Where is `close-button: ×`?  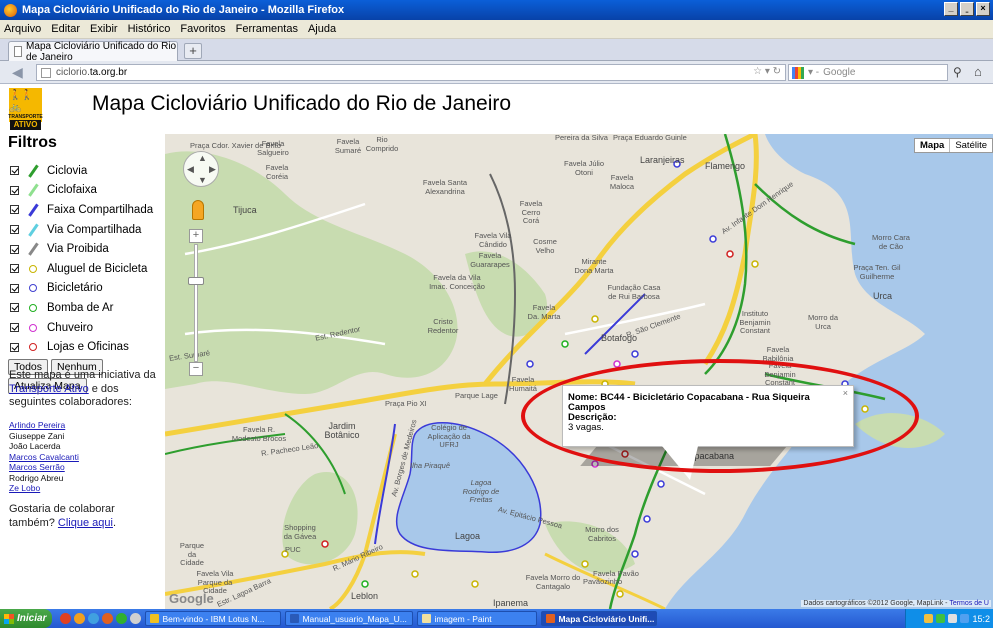
close-button: × is located at coordinates (983, 9).